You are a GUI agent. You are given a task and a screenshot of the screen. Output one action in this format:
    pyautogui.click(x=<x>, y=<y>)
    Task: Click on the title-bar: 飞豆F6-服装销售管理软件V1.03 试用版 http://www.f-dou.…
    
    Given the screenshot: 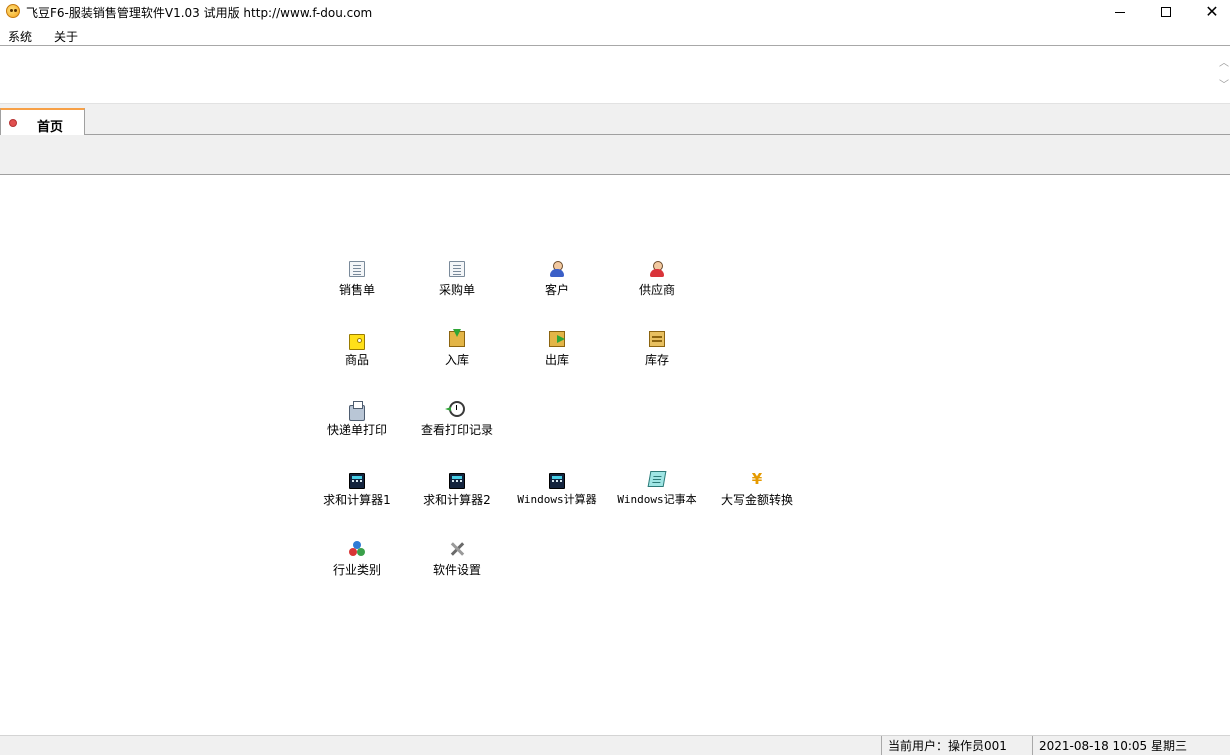 What is the action you would take?
    pyautogui.click(x=615, y=12)
    